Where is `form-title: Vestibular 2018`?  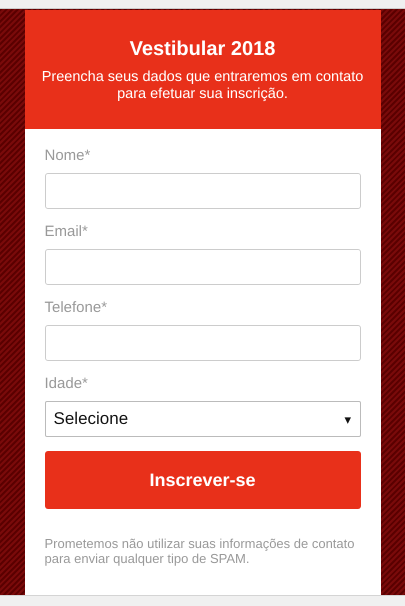 form-title: Vestibular 2018 is located at coordinates (202, 49).